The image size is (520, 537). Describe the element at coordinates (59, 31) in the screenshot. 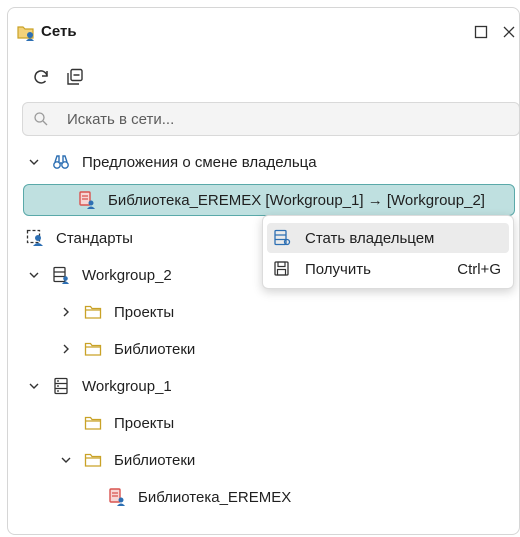

I see `panel-title: Сеть` at that location.